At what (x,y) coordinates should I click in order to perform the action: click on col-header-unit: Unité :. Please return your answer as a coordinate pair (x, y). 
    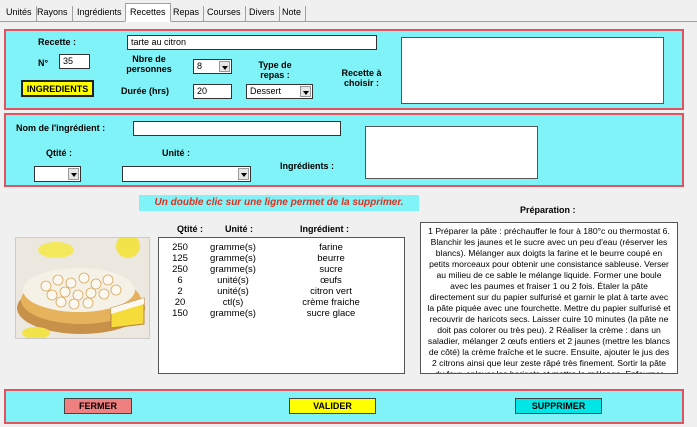
    Looking at the image, I should click on (239, 229).